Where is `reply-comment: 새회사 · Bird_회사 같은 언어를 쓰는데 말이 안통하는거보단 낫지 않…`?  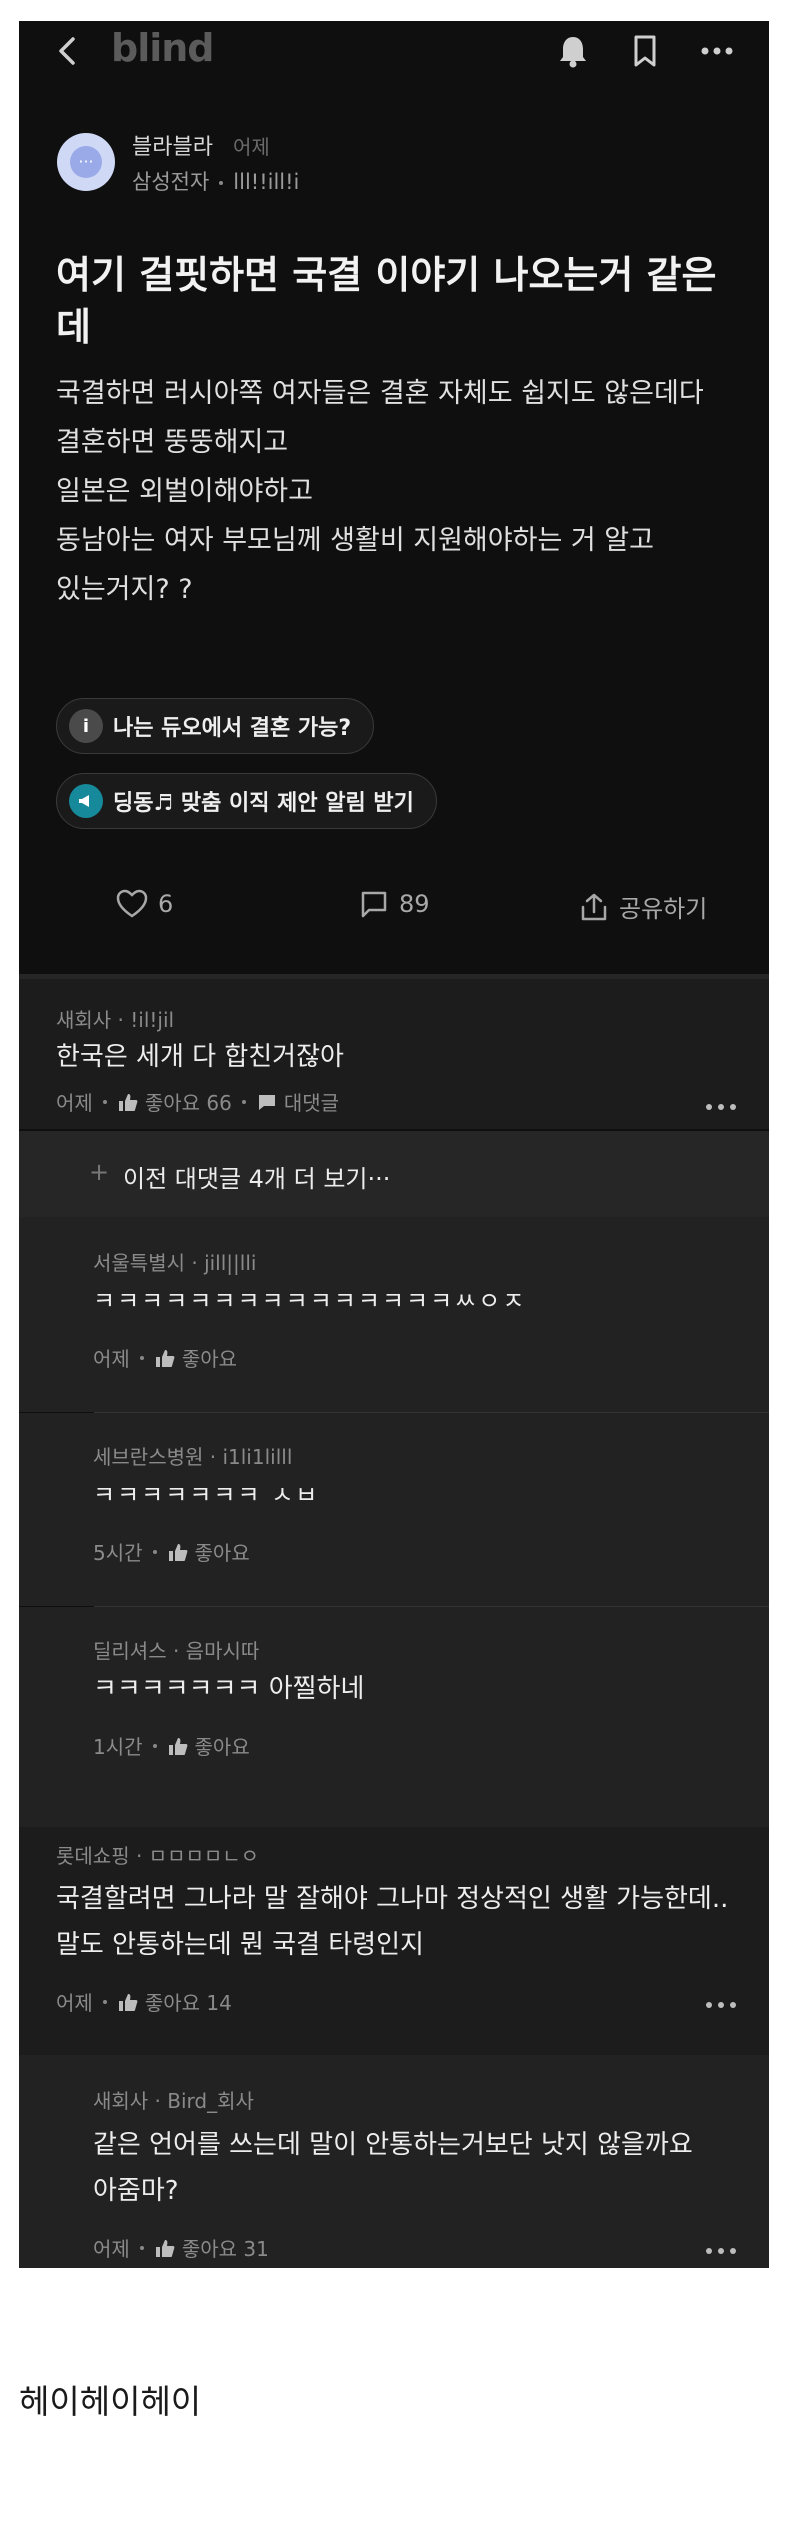 reply-comment: 새회사 · Bird_회사 같은 언어를 쓰는데 말이 안통하는거보단 낫지 않… is located at coordinates (394, 2161).